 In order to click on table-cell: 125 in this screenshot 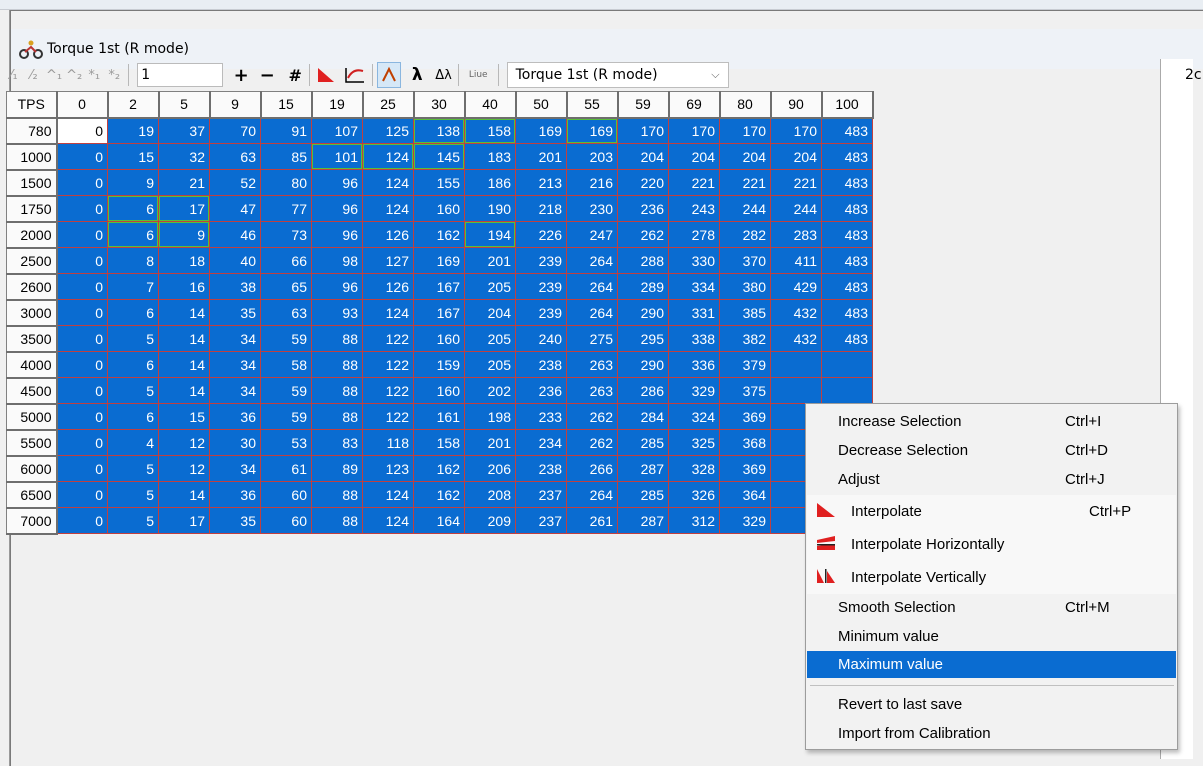, I will do `click(388, 130)`.